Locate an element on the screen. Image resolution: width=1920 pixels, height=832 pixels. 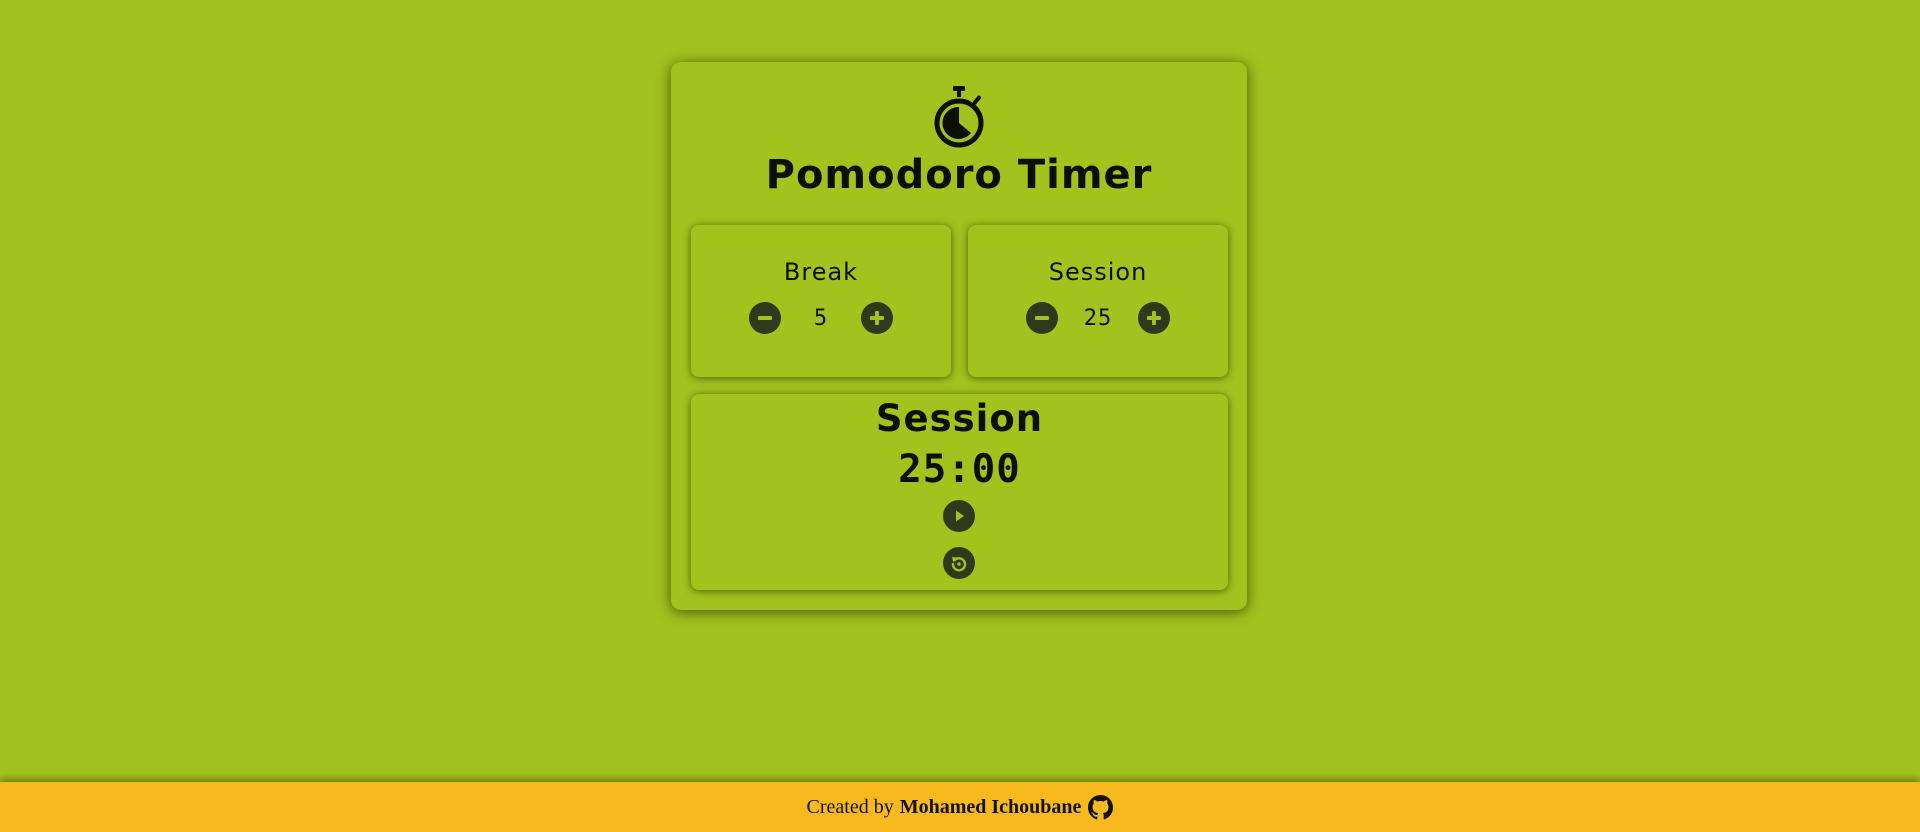
break-label: Break is located at coordinates (821, 272).